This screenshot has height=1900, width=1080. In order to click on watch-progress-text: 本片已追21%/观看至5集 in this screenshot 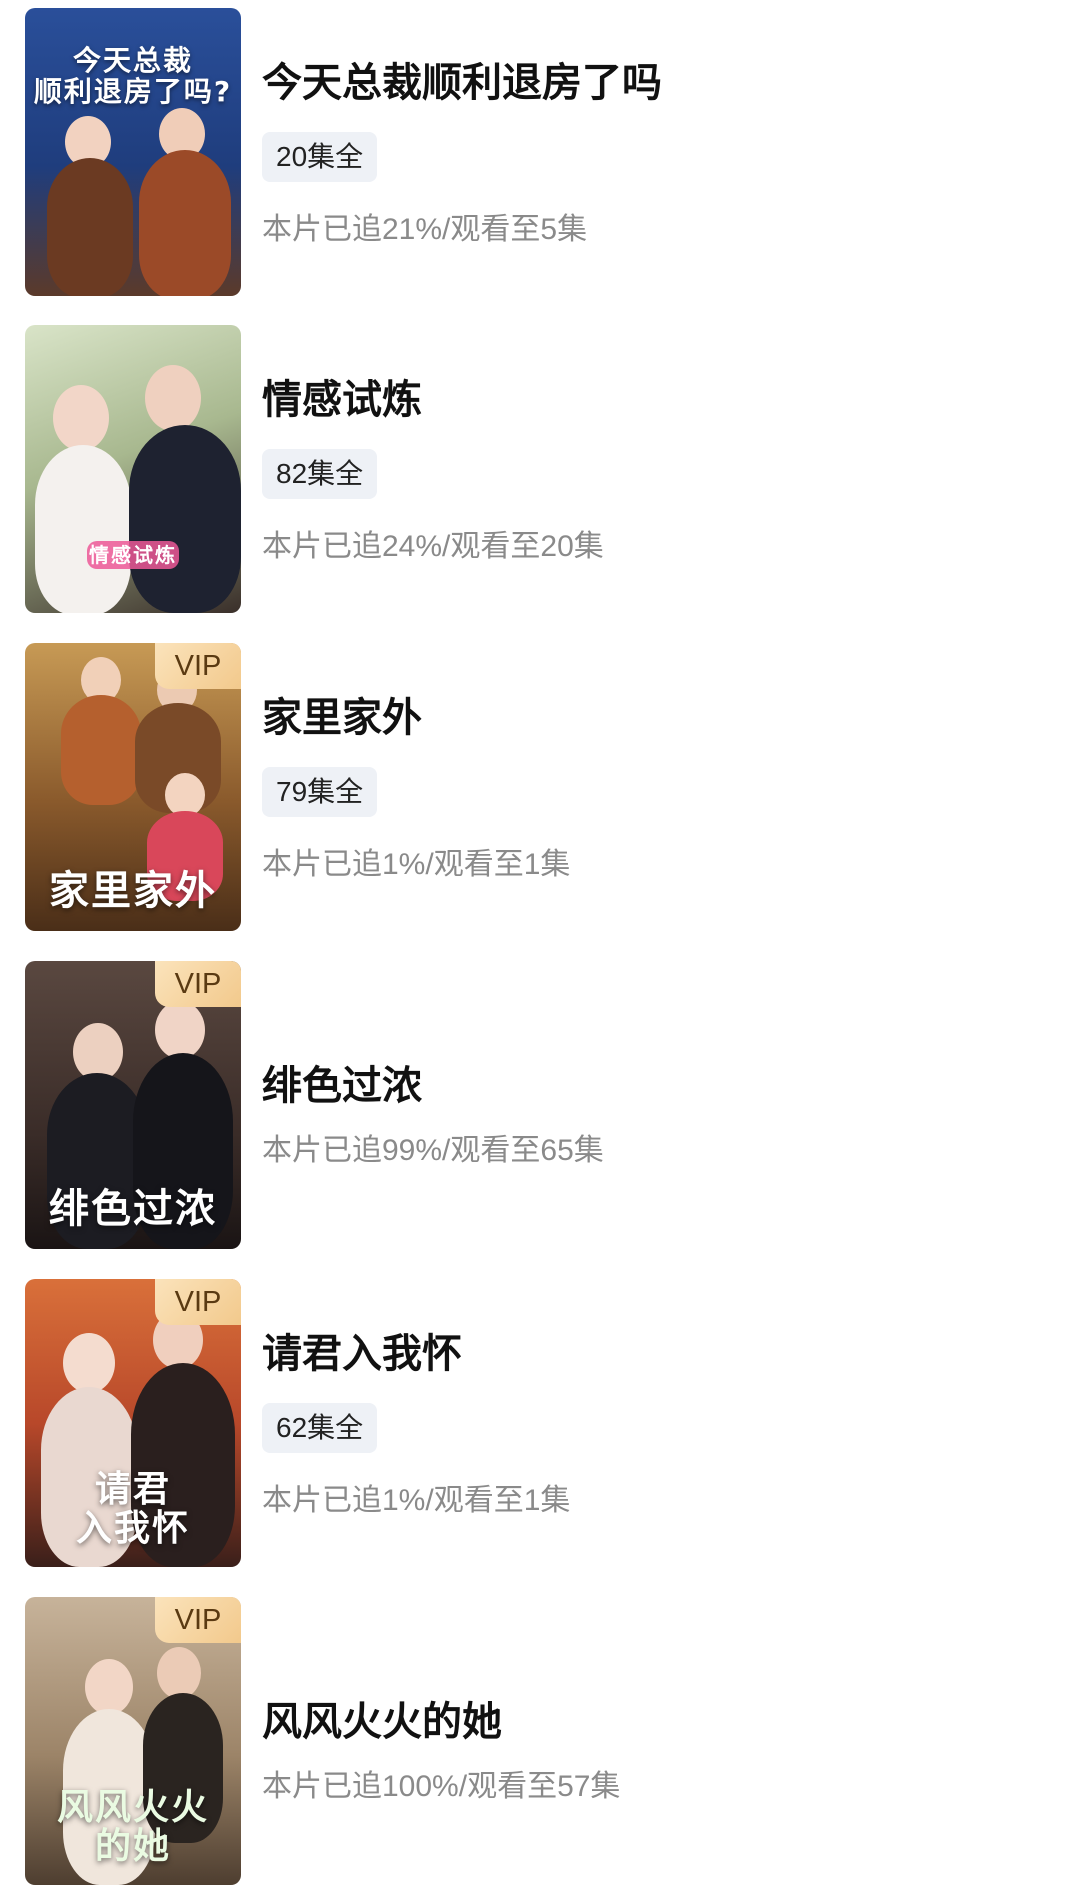, I will do `click(425, 229)`.